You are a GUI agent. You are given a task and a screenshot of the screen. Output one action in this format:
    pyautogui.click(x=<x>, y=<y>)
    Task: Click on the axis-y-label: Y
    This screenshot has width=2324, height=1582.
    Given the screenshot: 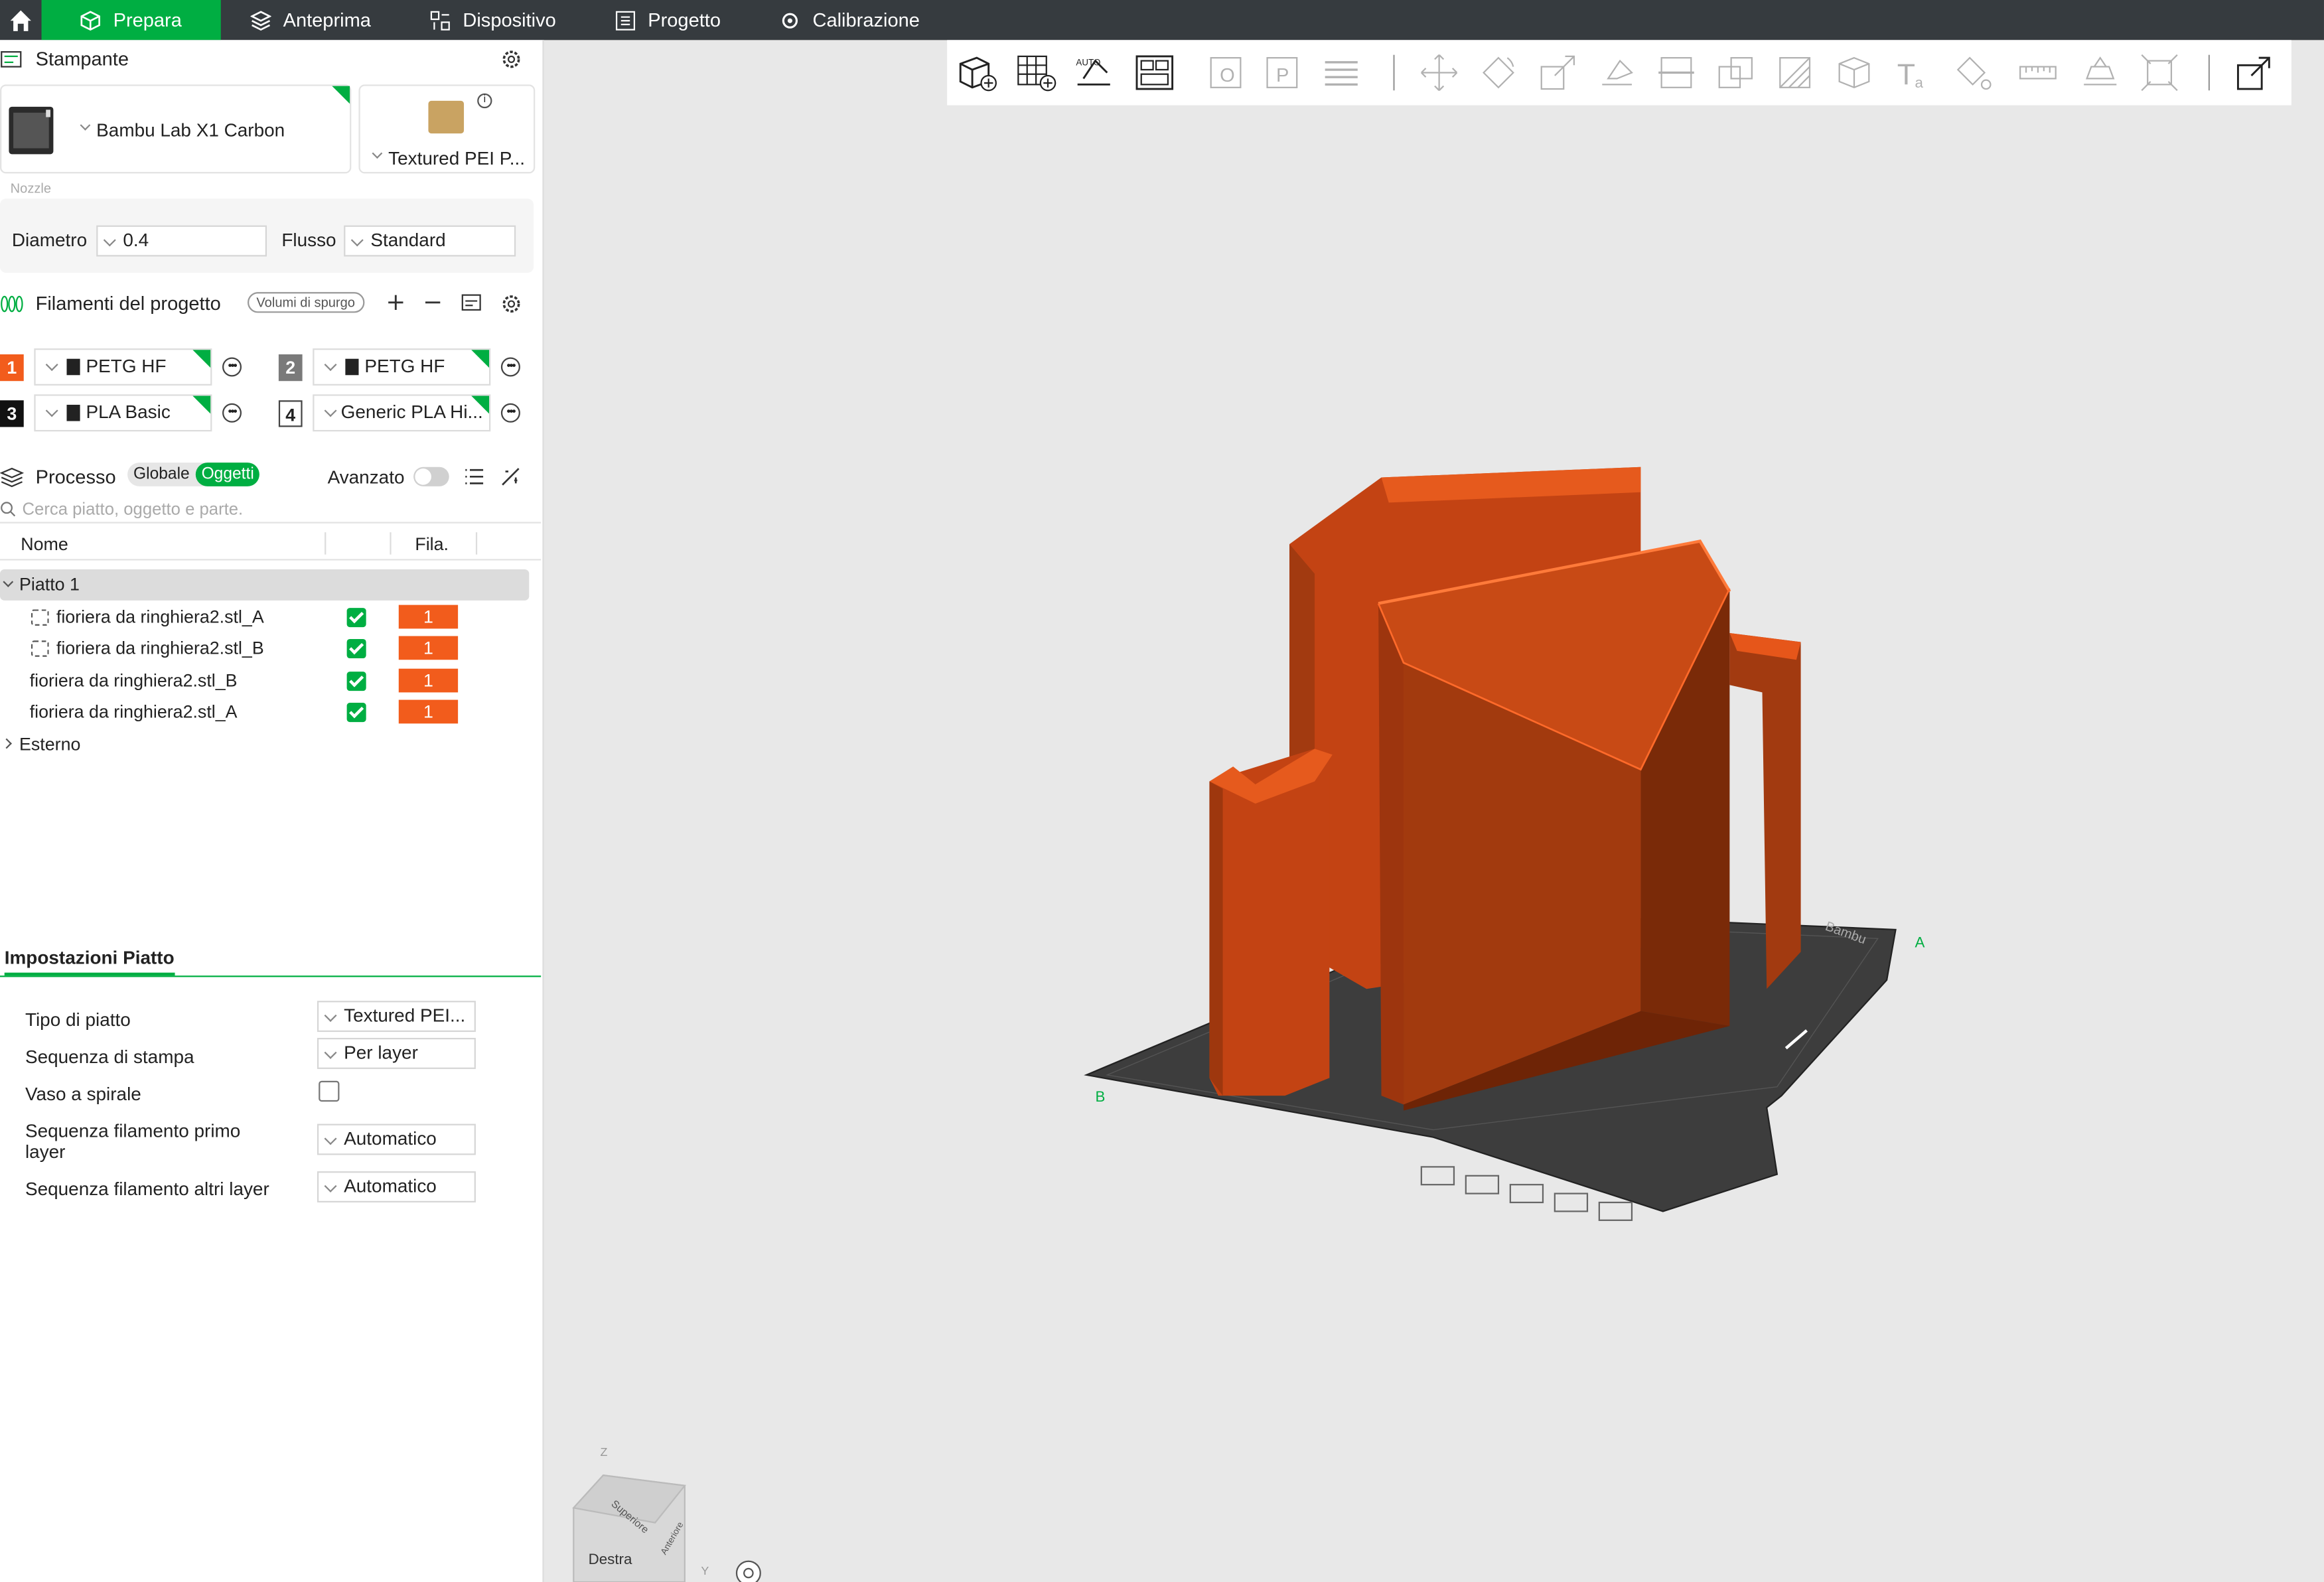 What is the action you would take?
    pyautogui.click(x=705, y=1570)
    